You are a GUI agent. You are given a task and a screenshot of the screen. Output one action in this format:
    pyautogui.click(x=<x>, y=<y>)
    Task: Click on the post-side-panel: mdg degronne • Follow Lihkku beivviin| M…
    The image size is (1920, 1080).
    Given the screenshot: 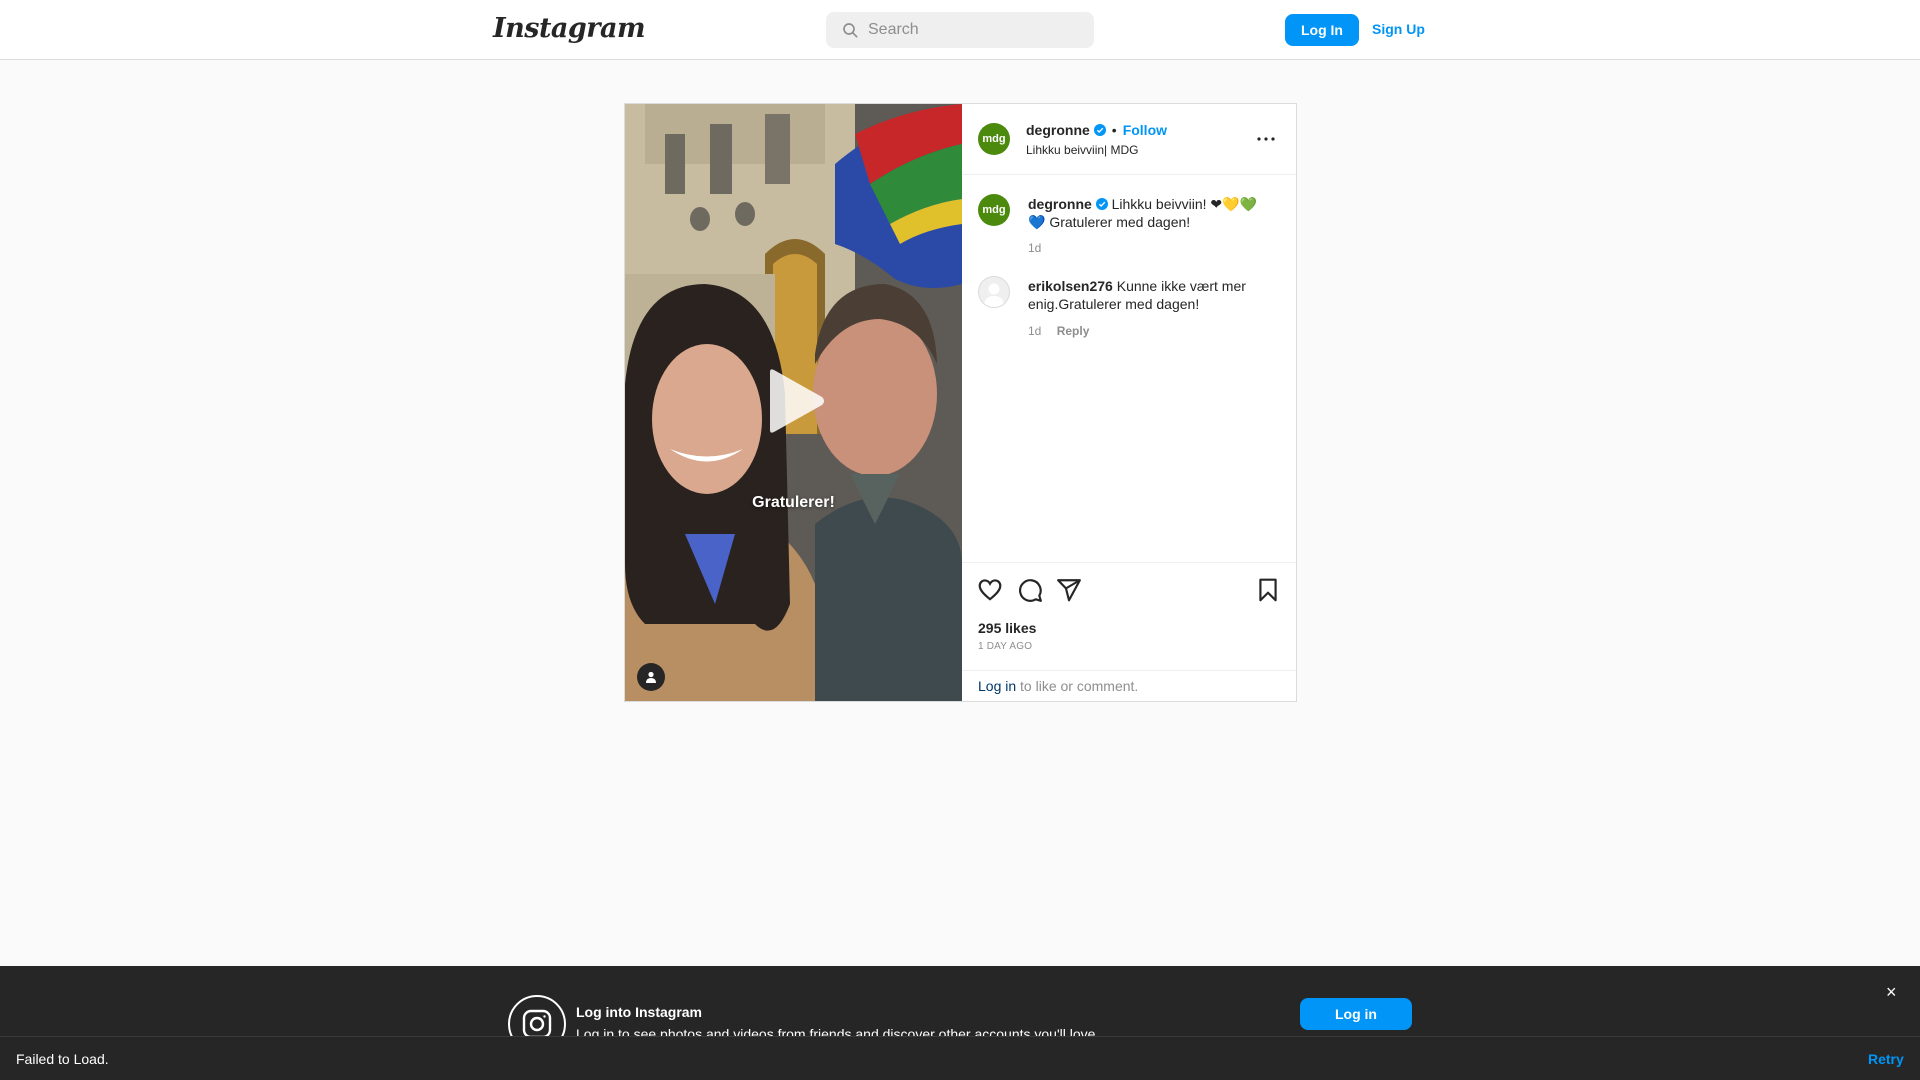 What is the action you would take?
    pyautogui.click(x=1129, y=402)
    